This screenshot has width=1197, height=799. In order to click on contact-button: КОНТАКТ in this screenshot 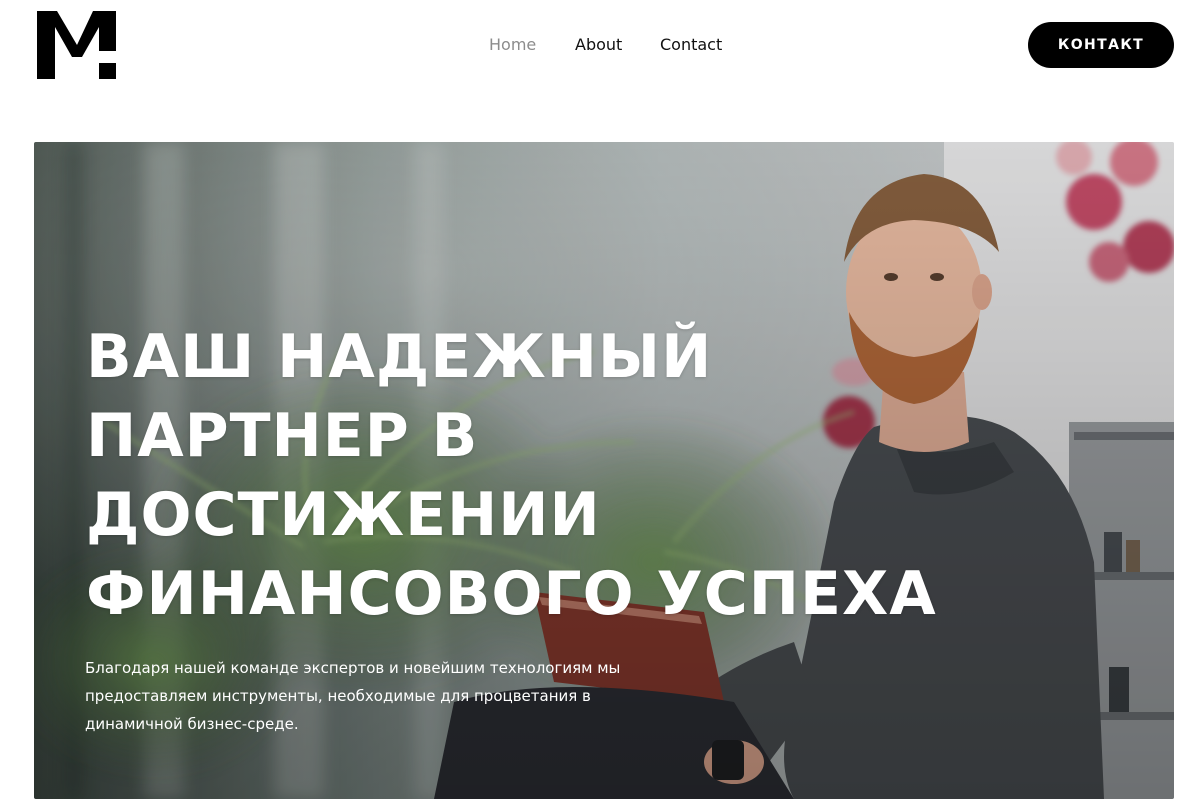, I will do `click(1101, 45)`.